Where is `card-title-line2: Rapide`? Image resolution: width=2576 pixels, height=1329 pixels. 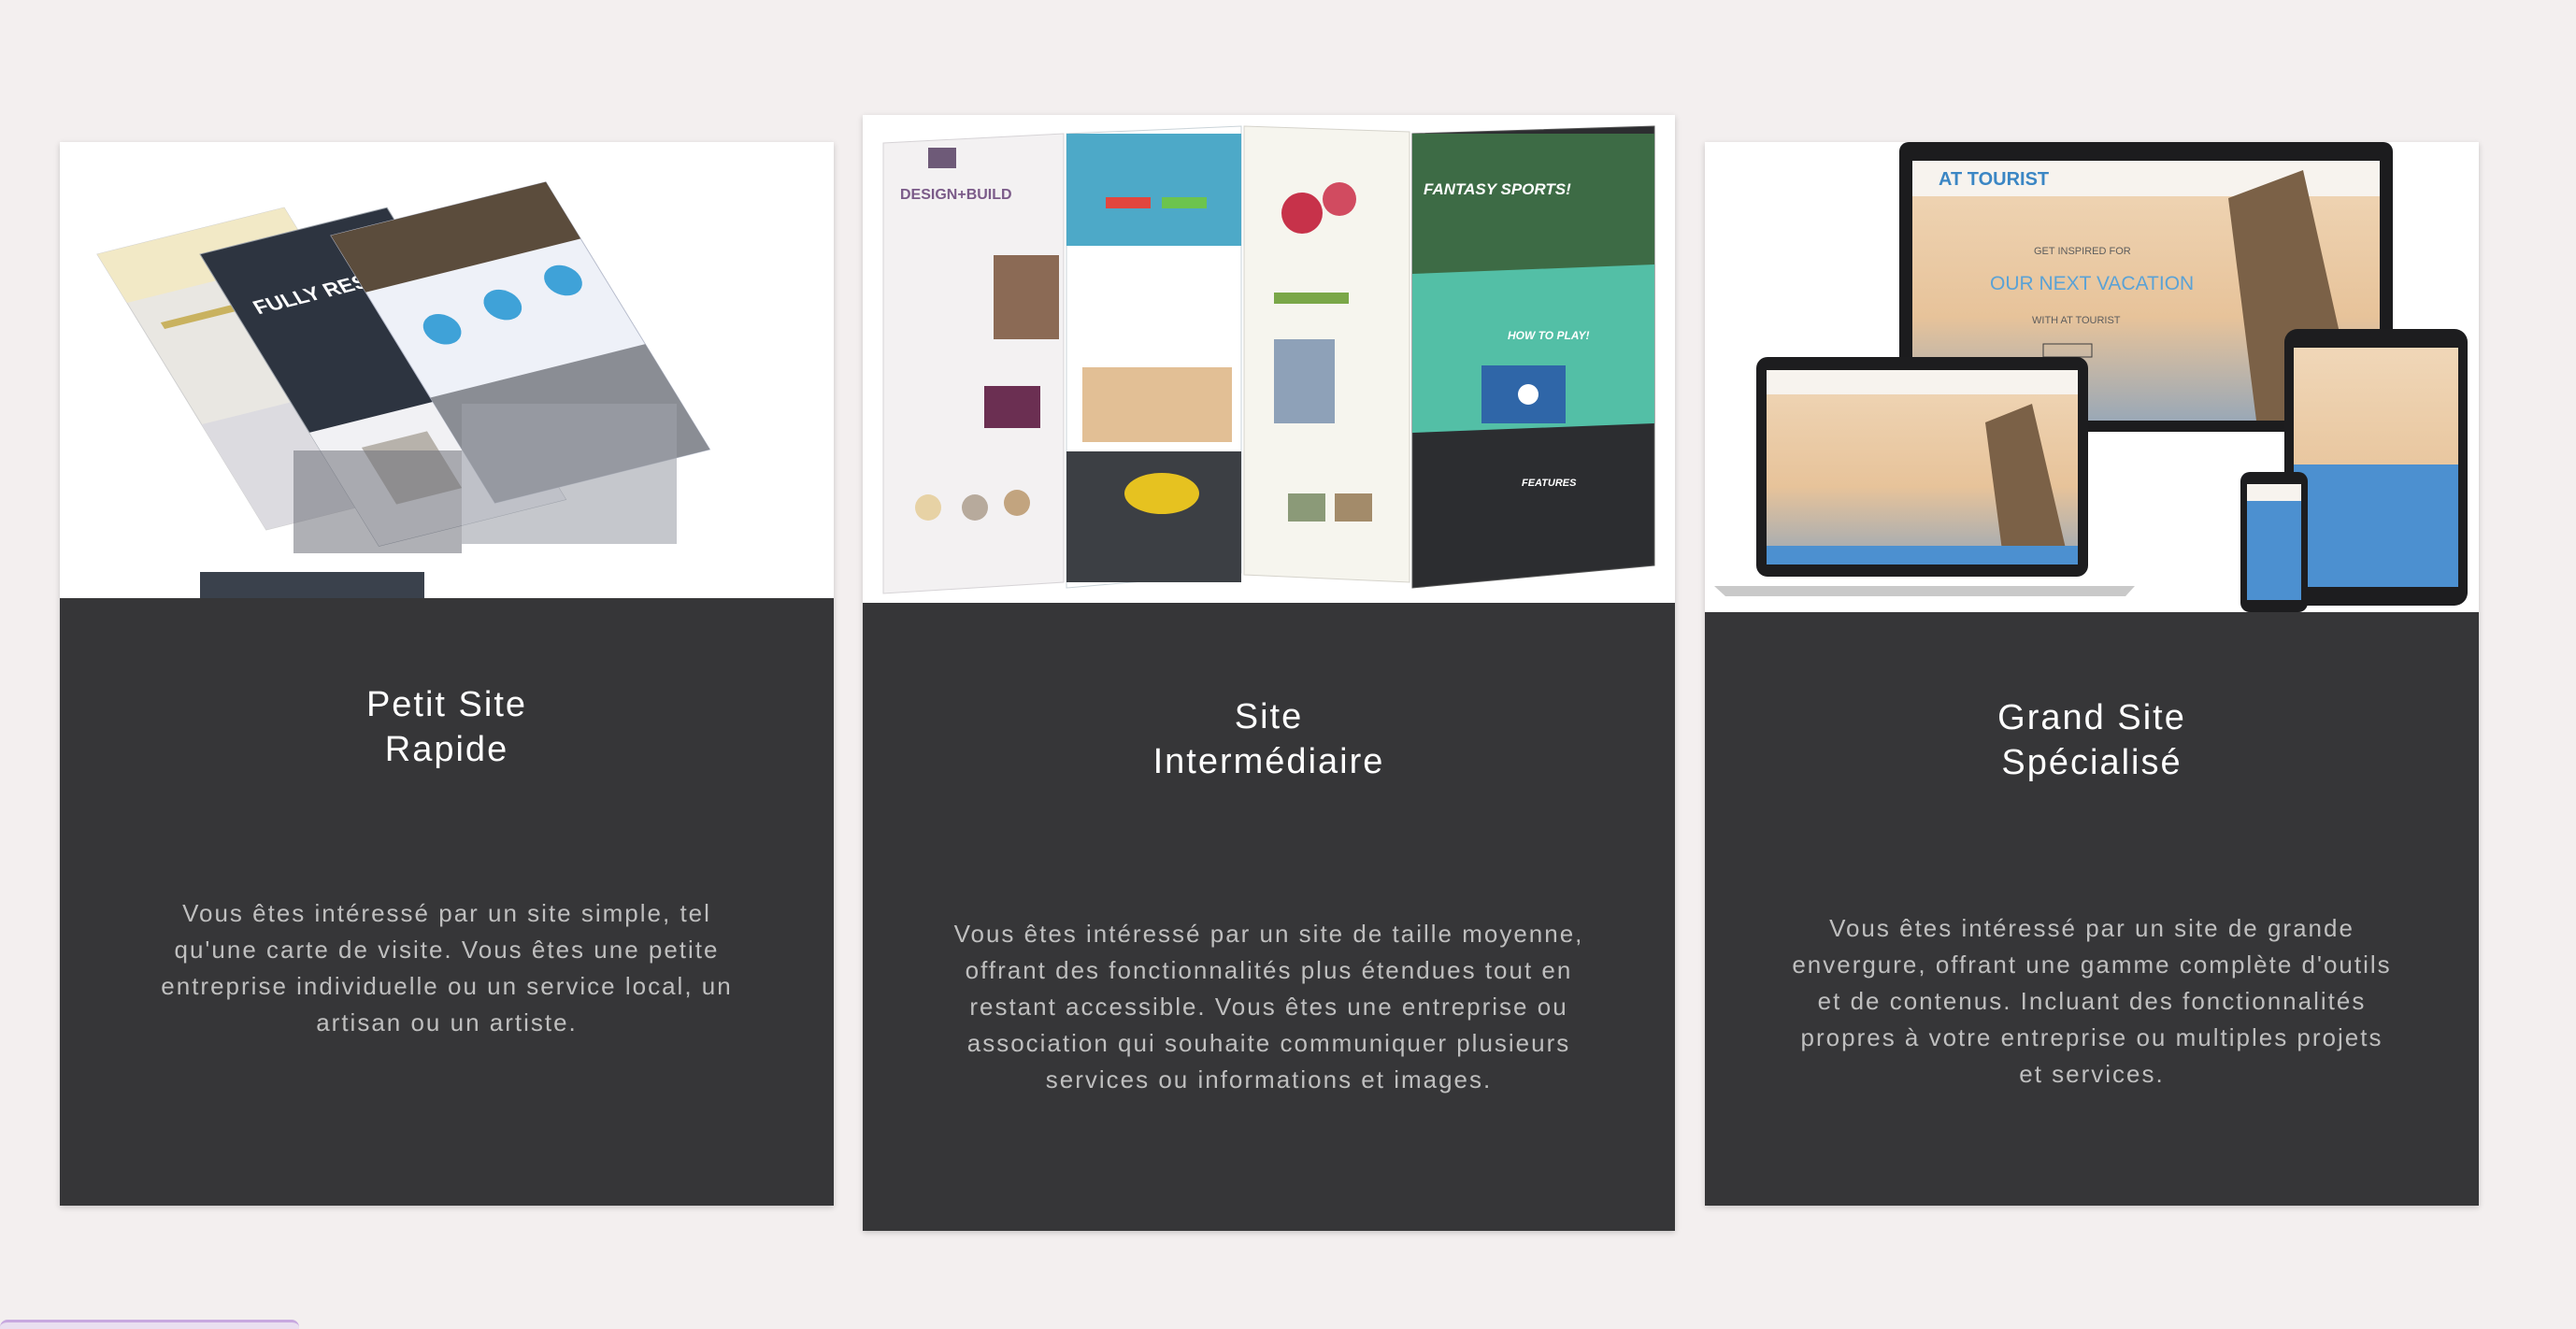 card-title-line2: Rapide is located at coordinates (446, 750).